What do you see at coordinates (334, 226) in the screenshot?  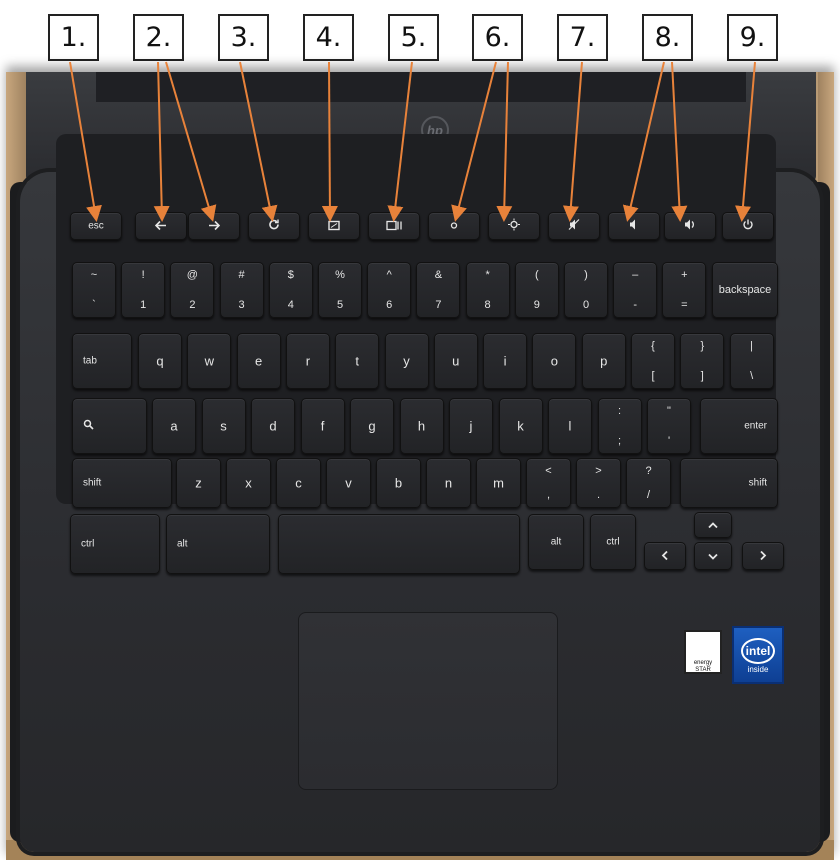 I see `key-fullscreen` at bounding box center [334, 226].